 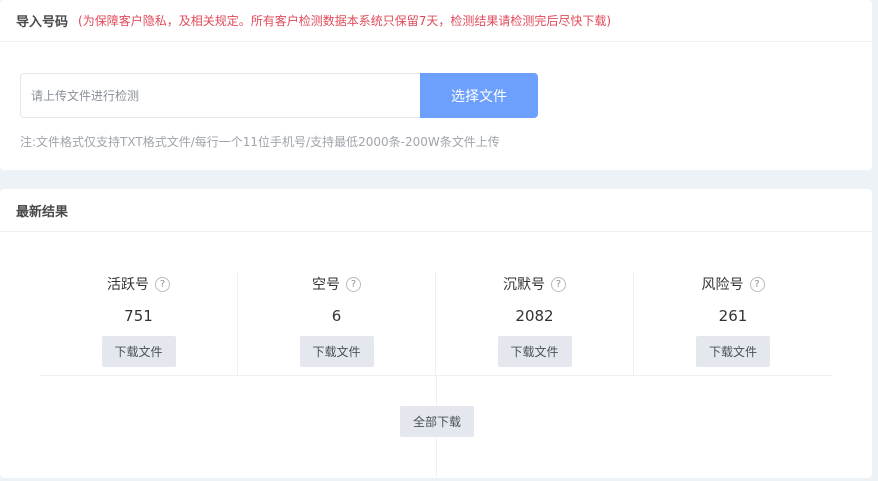 What do you see at coordinates (220, 95) in the screenshot?
I see `file-path-input` at bounding box center [220, 95].